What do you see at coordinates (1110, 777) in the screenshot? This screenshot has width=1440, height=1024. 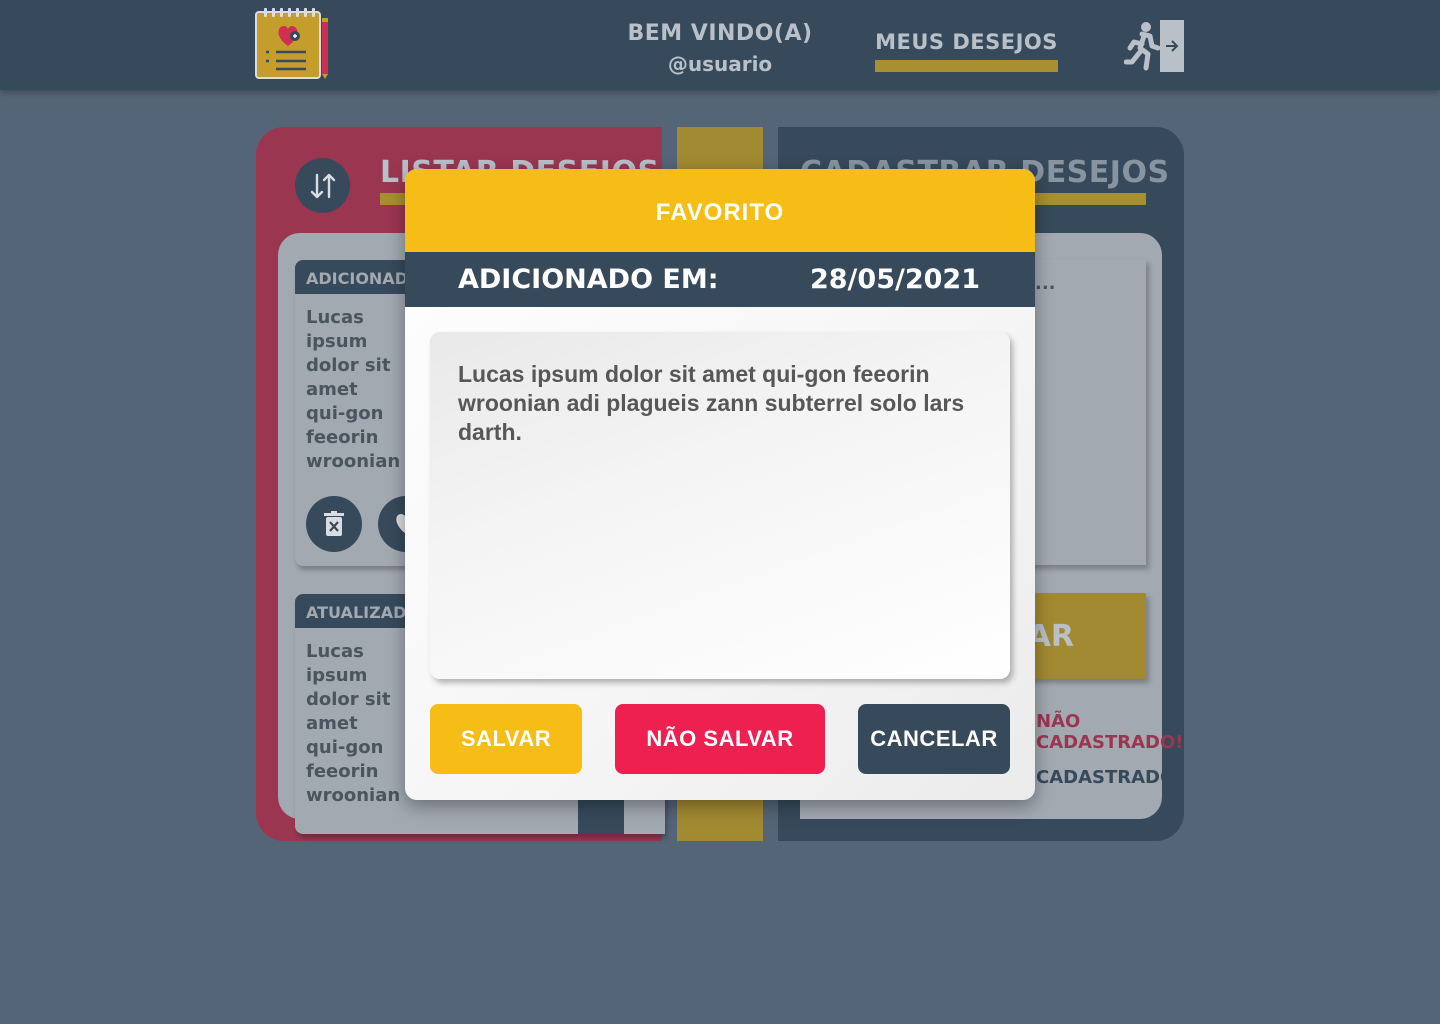 I see `success-message: CADASTRADO!` at bounding box center [1110, 777].